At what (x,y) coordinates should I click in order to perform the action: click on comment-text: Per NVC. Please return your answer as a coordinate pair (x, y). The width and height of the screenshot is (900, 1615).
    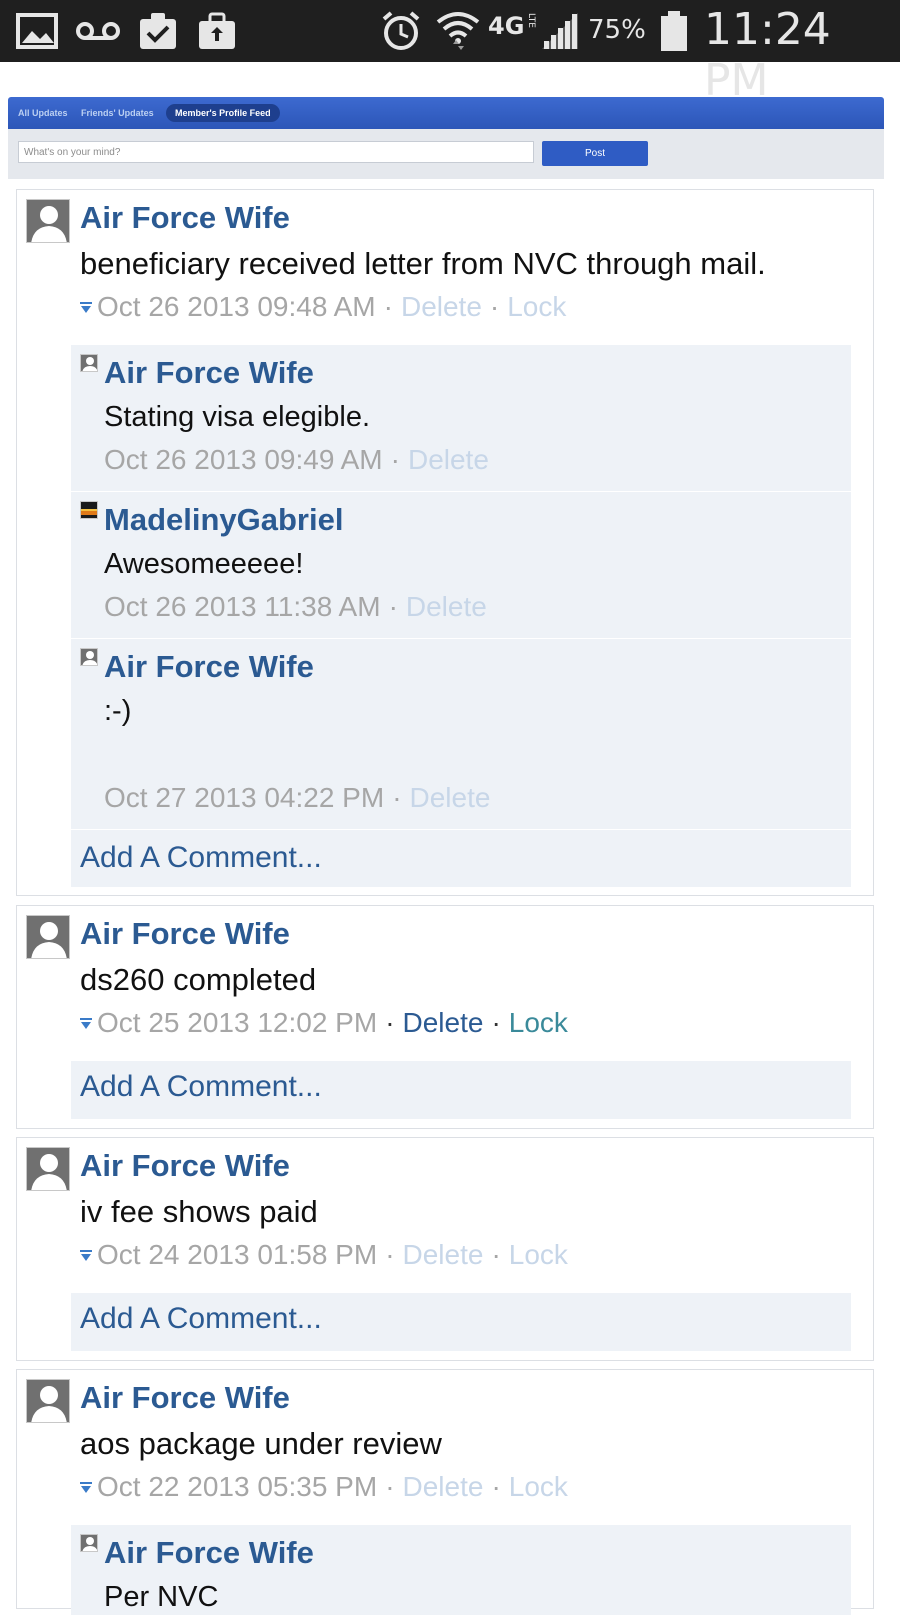
    Looking at the image, I should click on (161, 1597).